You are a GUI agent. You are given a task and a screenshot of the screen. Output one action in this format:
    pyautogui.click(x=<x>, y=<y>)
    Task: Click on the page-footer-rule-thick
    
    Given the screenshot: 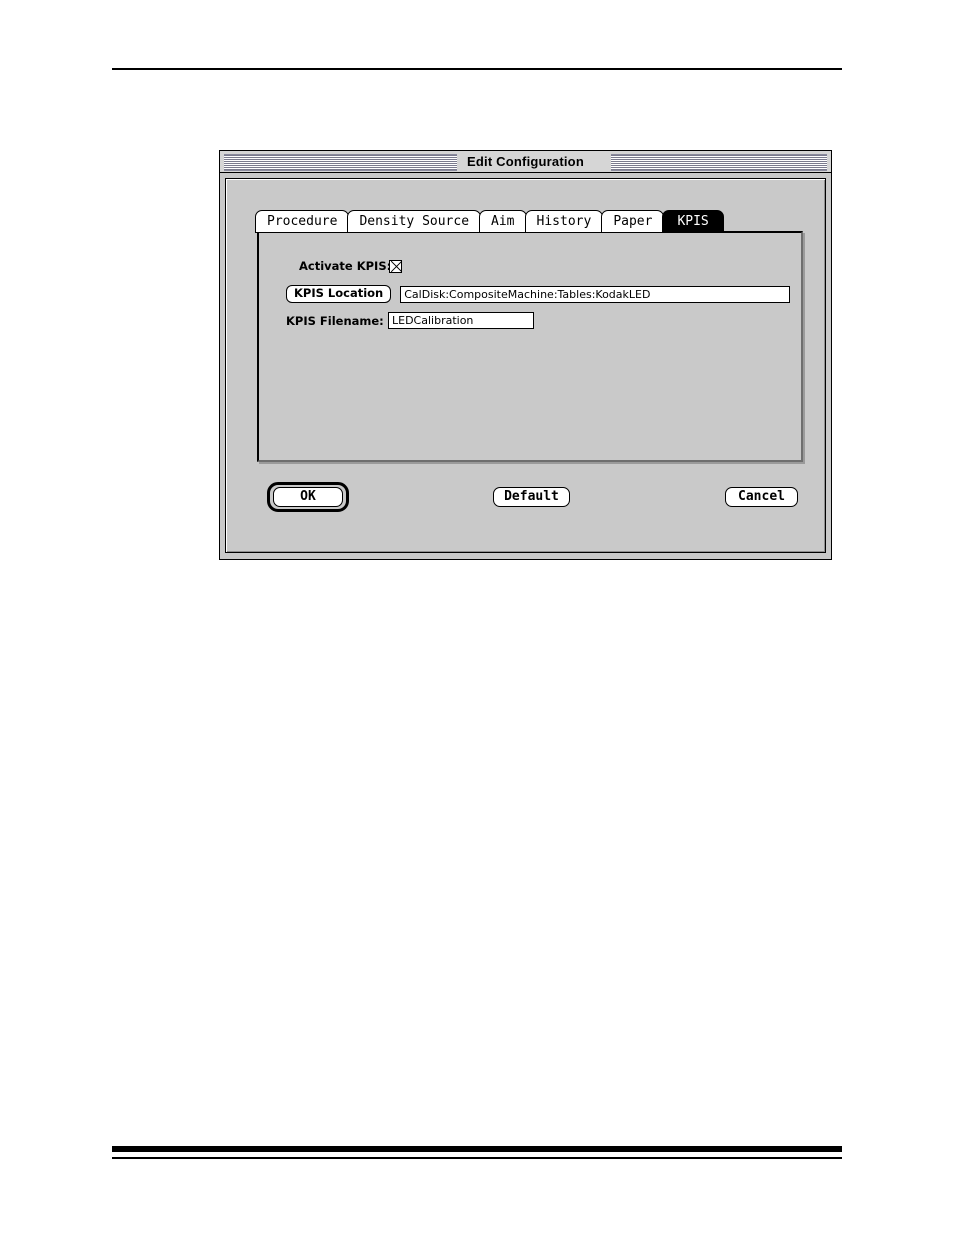 What is the action you would take?
    pyautogui.click(x=477, y=1149)
    